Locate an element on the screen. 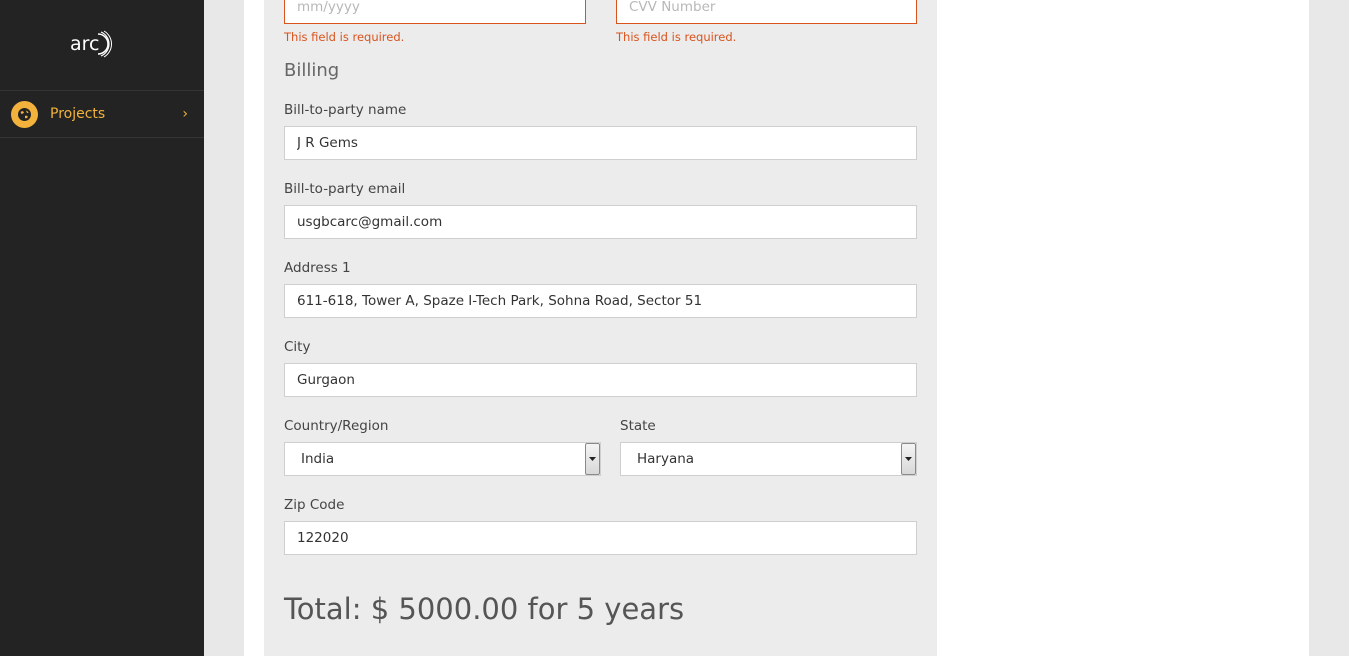  arc-logo: arc is located at coordinates (91, 44).